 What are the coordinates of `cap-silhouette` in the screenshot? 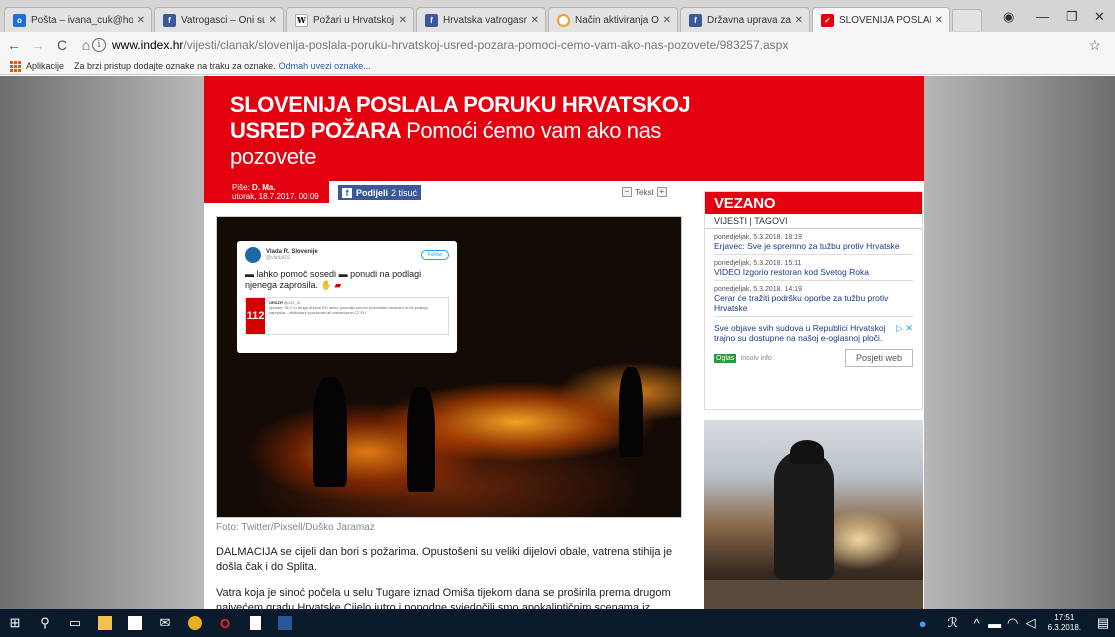 It's located at (807, 452).